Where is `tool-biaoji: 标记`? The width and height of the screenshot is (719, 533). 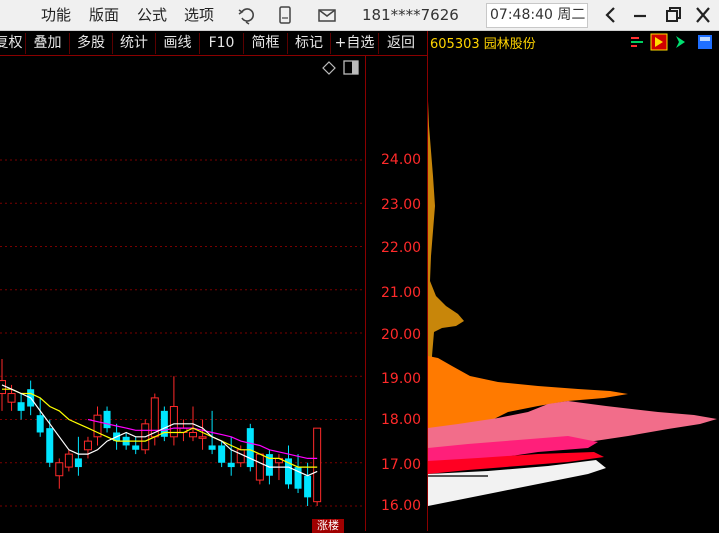 tool-biaoji: 标记 is located at coordinates (309, 43).